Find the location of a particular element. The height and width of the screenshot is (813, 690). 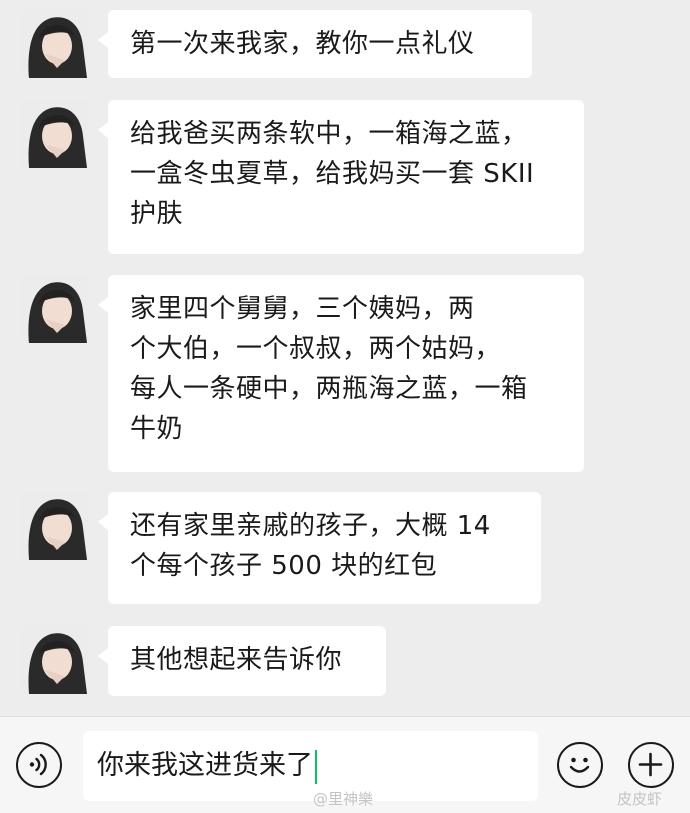

message-text: 其他想起来告诉你 is located at coordinates (236, 660).